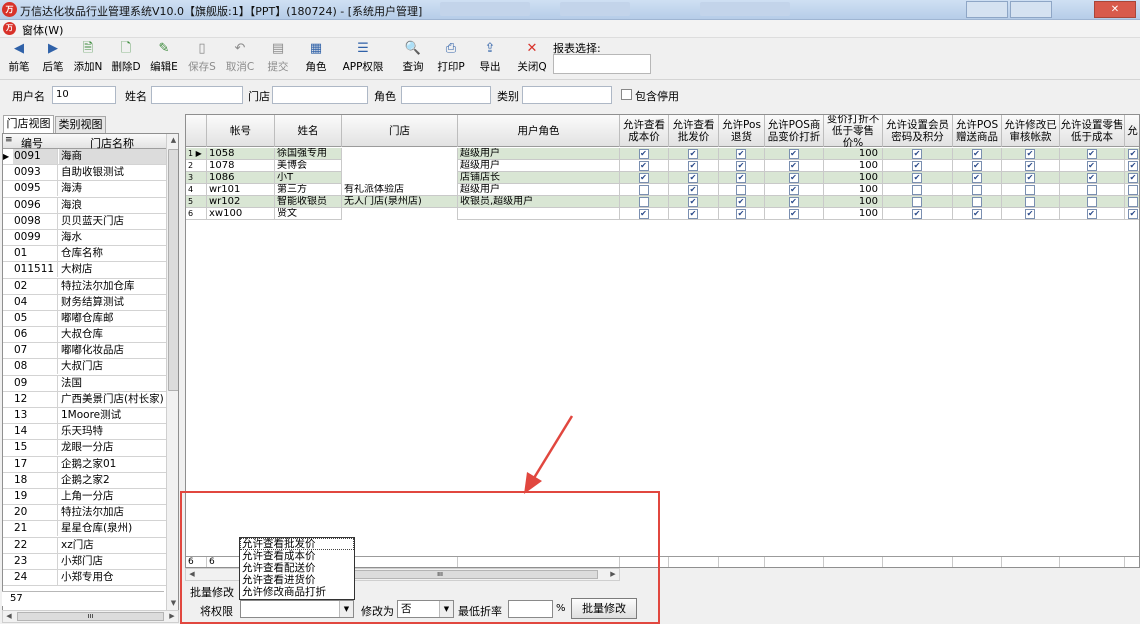  What do you see at coordinates (84, 238) in the screenshot?
I see `store-row: 0099 海水` at bounding box center [84, 238].